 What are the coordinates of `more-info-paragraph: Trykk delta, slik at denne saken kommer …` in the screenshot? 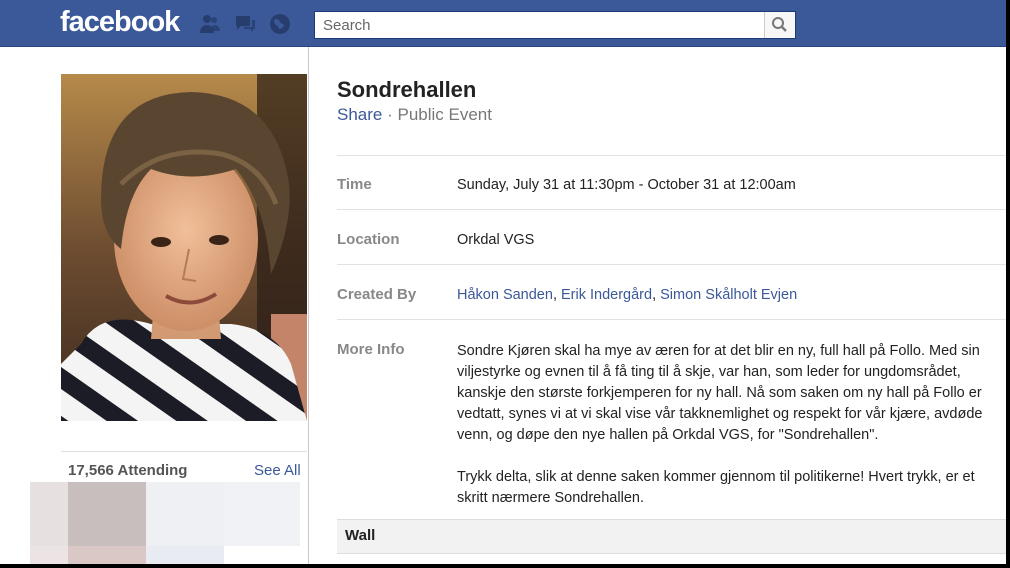 It's located at (716, 487).